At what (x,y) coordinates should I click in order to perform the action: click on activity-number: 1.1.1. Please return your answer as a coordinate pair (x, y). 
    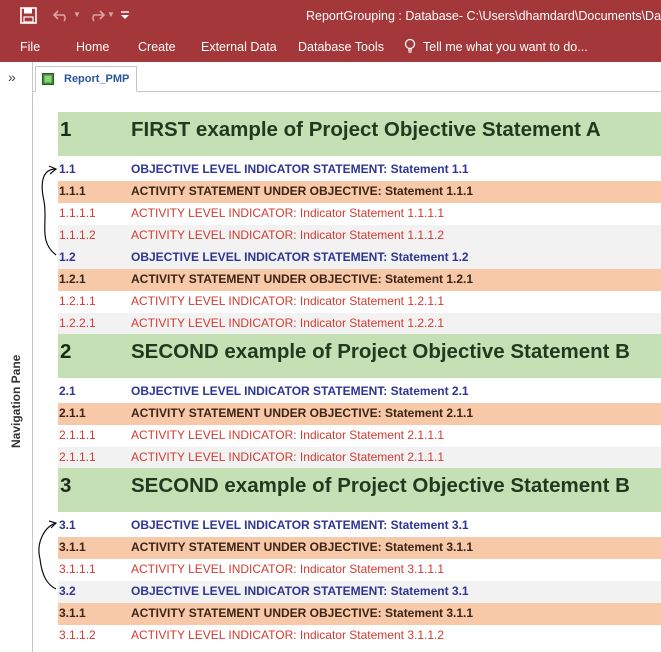
    Looking at the image, I should click on (72, 191).